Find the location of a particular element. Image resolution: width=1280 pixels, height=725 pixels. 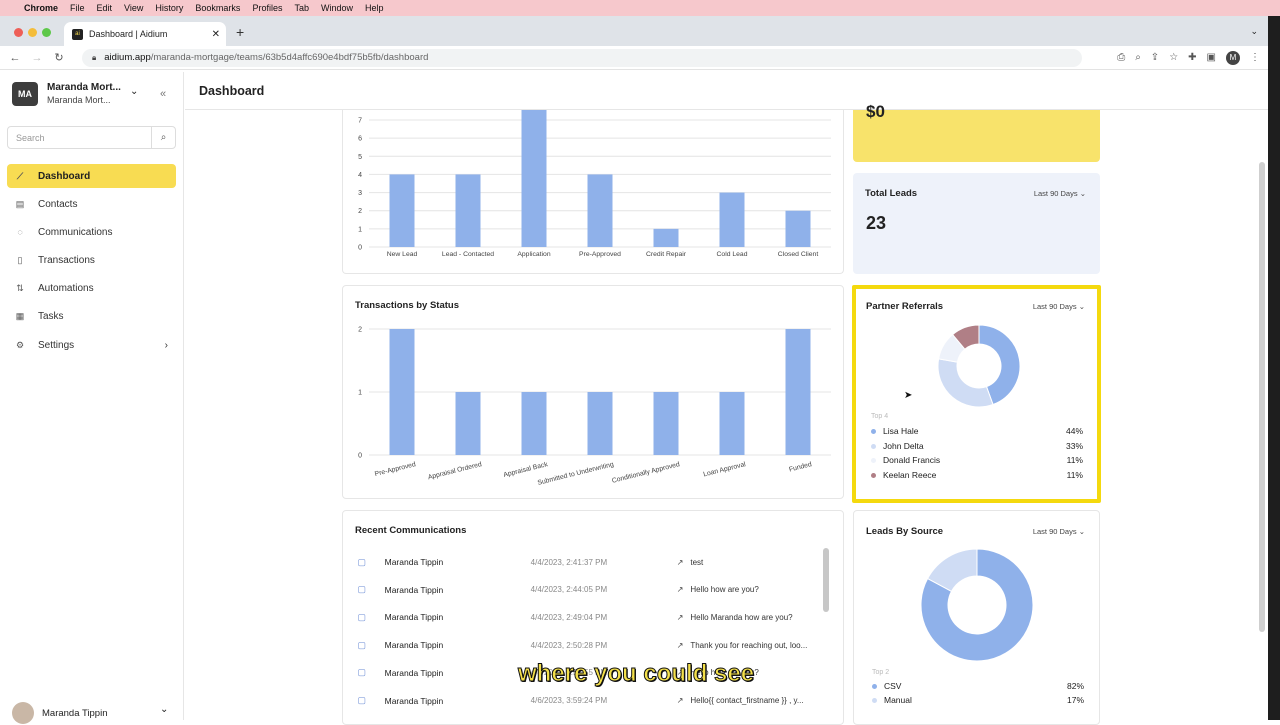

url-host: aidium.app is located at coordinates (127, 57).